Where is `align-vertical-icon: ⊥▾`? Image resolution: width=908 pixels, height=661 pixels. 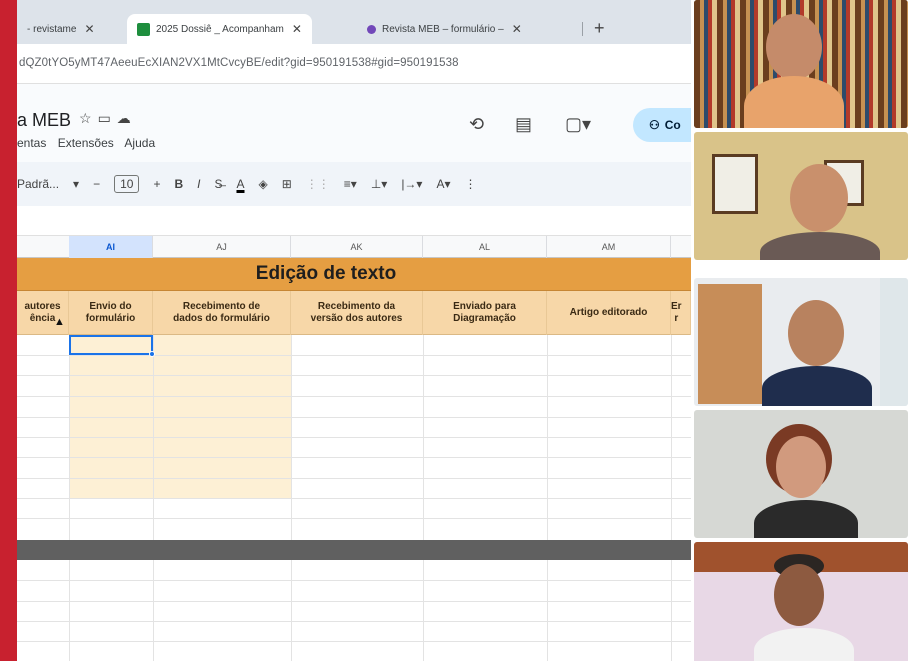
align-vertical-icon: ⊥▾ is located at coordinates (379, 184).